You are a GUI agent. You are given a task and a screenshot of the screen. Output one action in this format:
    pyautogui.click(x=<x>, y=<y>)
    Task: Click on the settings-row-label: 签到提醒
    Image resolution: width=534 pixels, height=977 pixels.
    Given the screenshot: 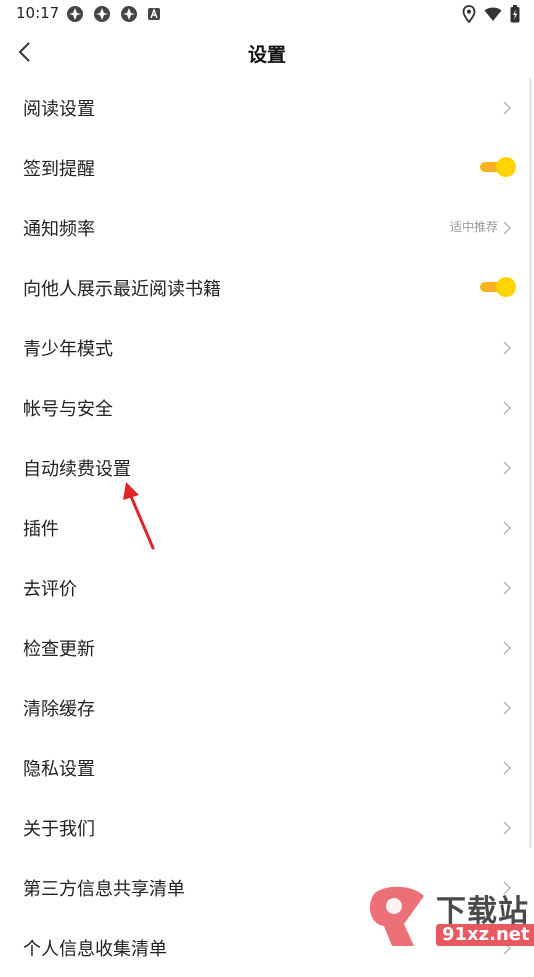 What is the action you would take?
    pyautogui.click(x=59, y=169)
    